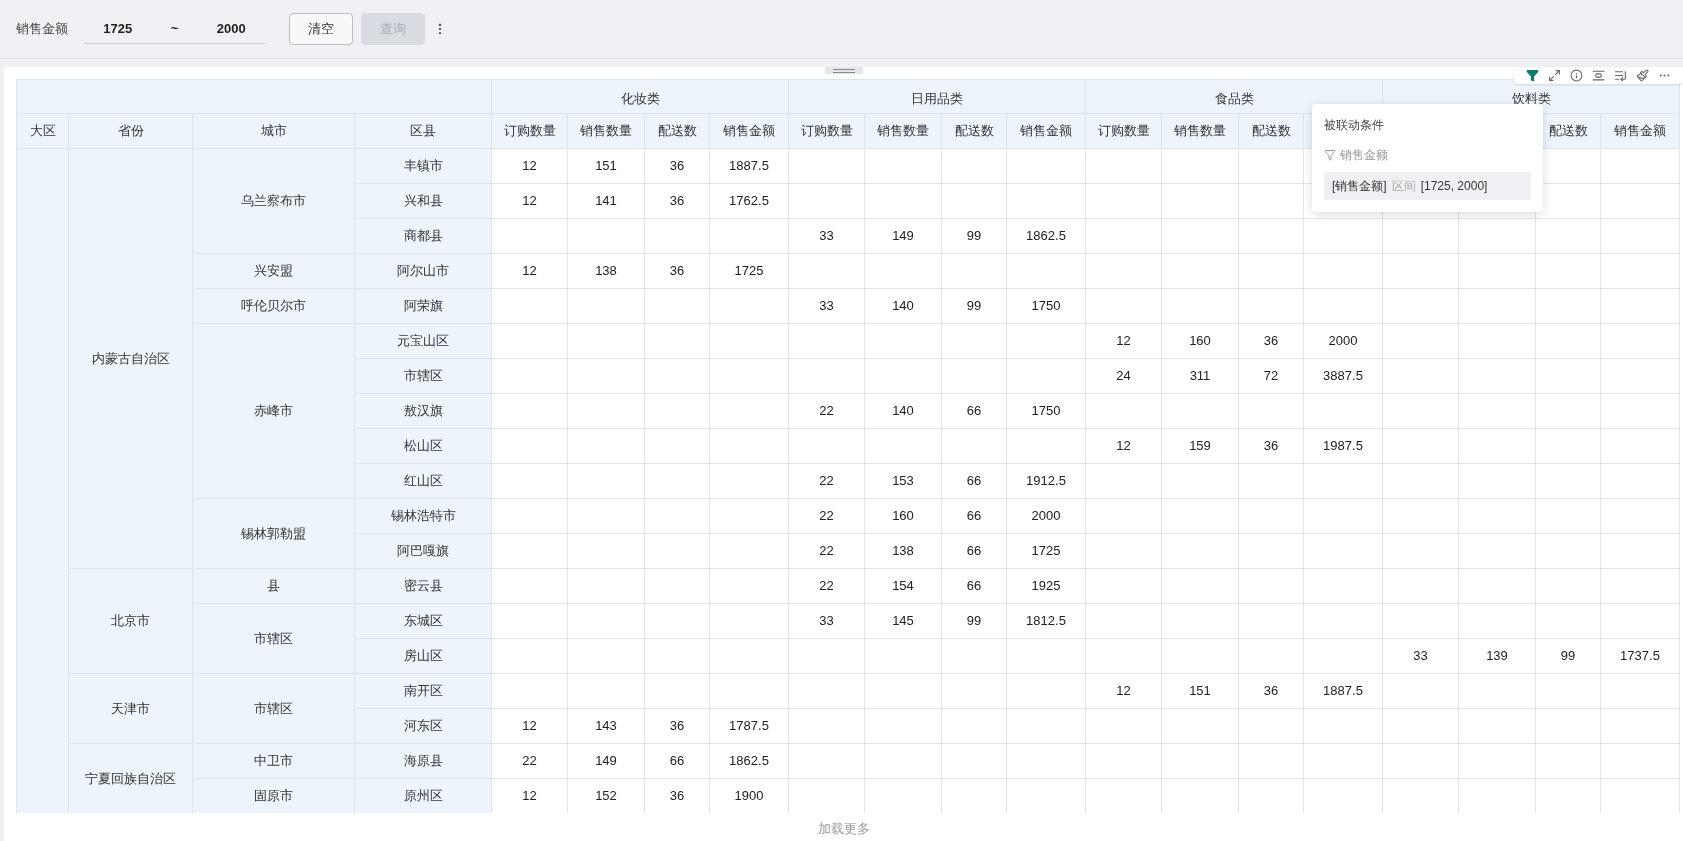 This screenshot has width=1683, height=841. I want to click on filter-label: 销售金额, so click(42, 29).